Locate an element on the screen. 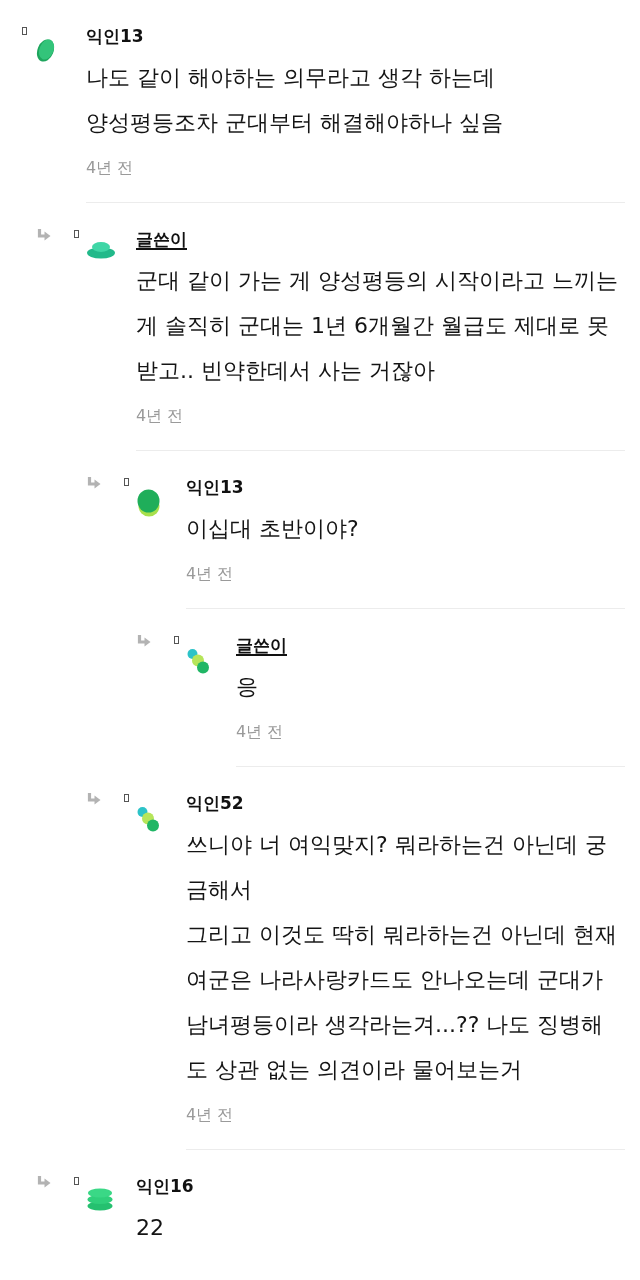 The height and width of the screenshot is (1280, 640). comment-text: 응 is located at coordinates (247, 687).